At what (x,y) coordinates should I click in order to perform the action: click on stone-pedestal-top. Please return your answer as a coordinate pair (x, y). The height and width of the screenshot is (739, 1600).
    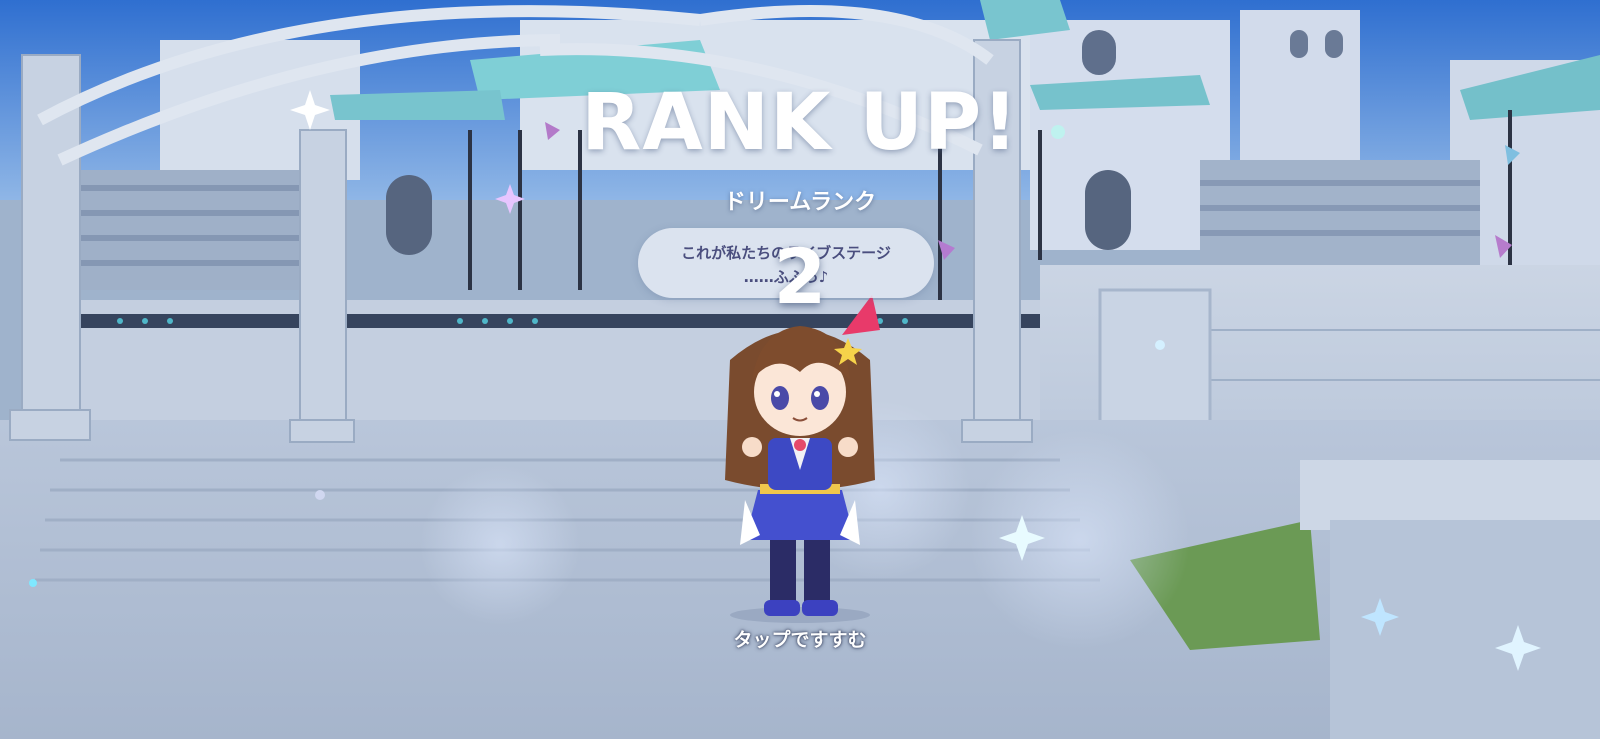
    Looking at the image, I should click on (1450, 495).